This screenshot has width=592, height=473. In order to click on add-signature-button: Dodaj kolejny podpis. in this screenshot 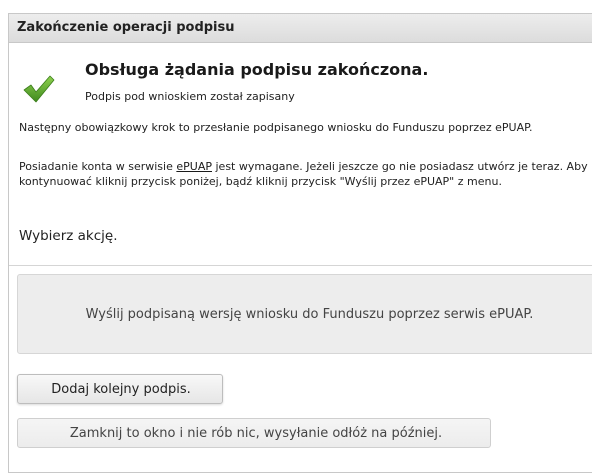, I will do `click(120, 389)`.